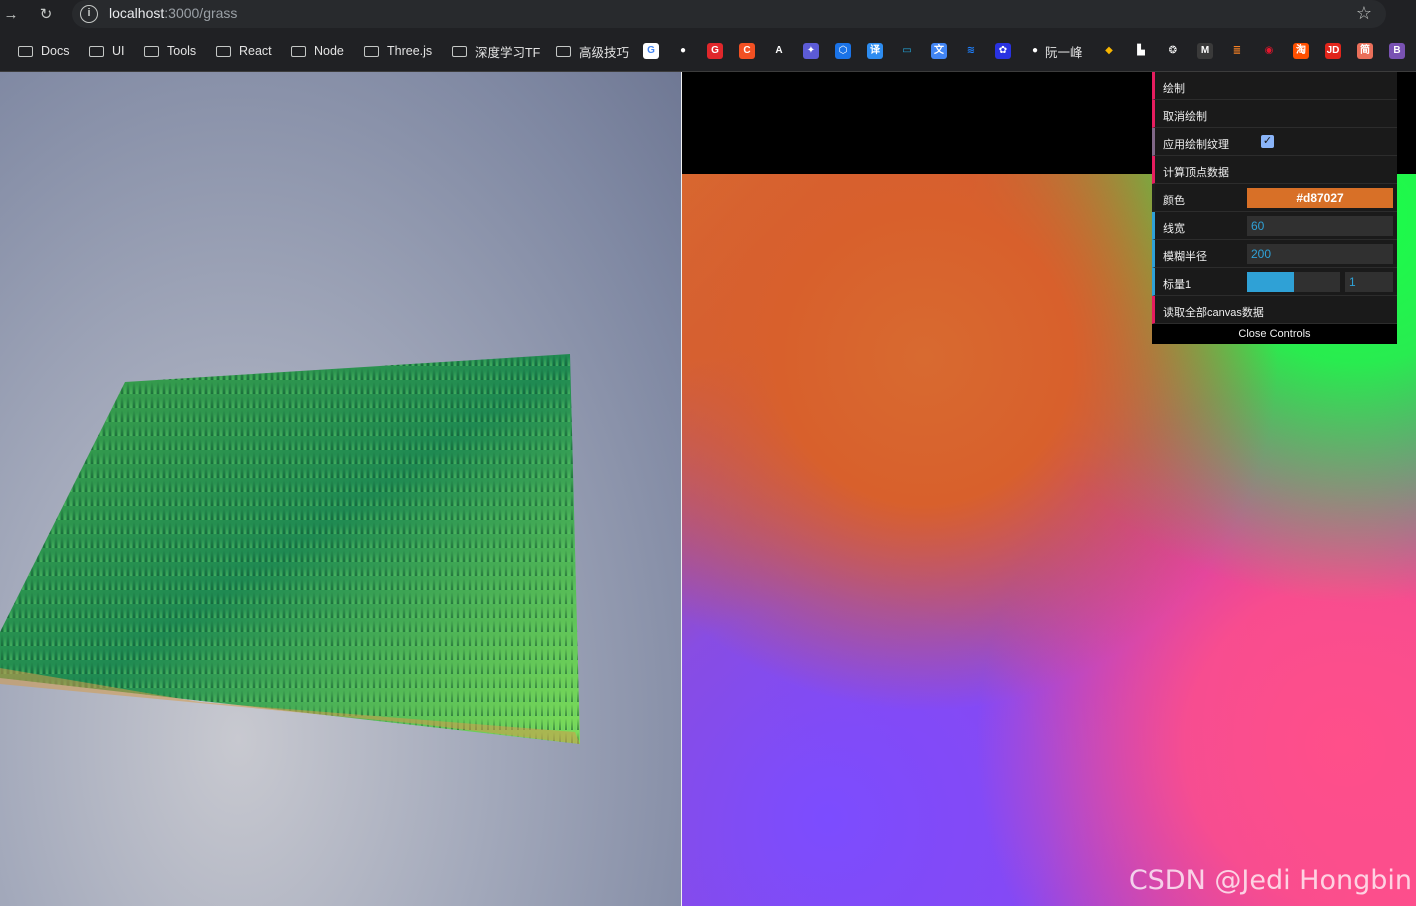 This screenshot has width=1416, height=906. I want to click on blur-radius-row: 模糊半径 200, so click(1274, 254).